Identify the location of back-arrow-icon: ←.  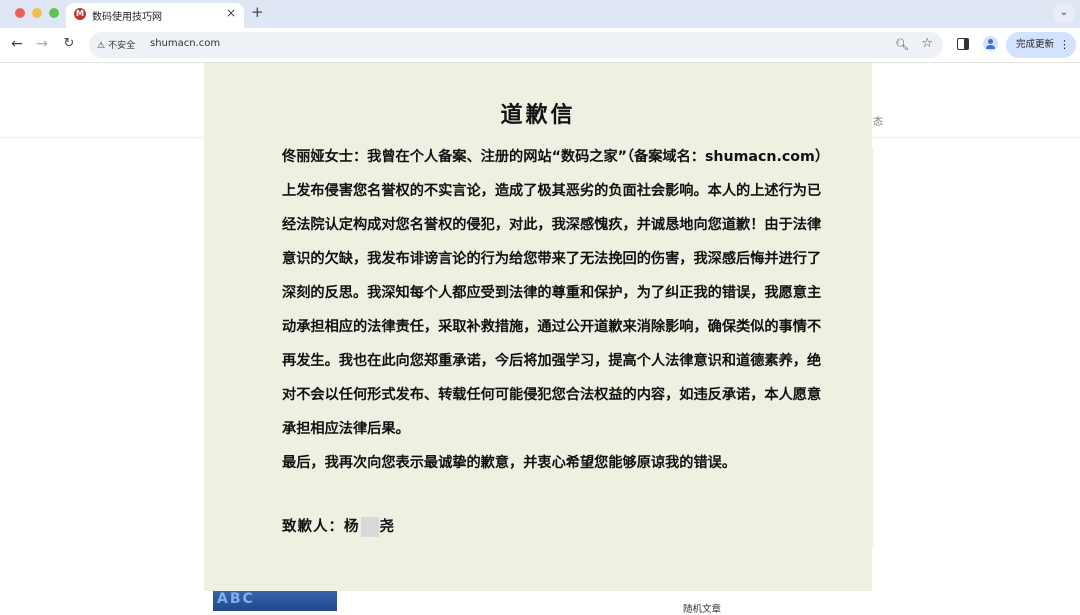
(17, 44).